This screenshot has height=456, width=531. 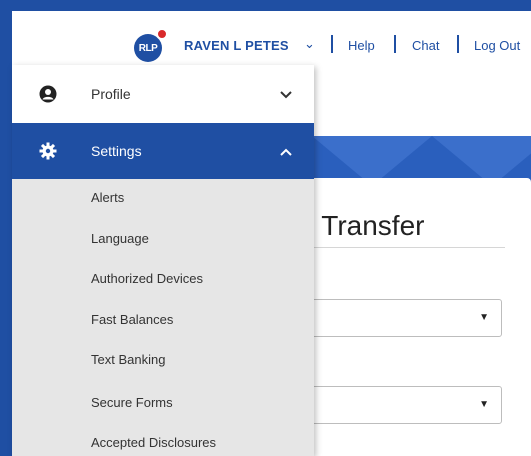 I want to click on menu-item-profile: Profile, so click(x=163, y=94).